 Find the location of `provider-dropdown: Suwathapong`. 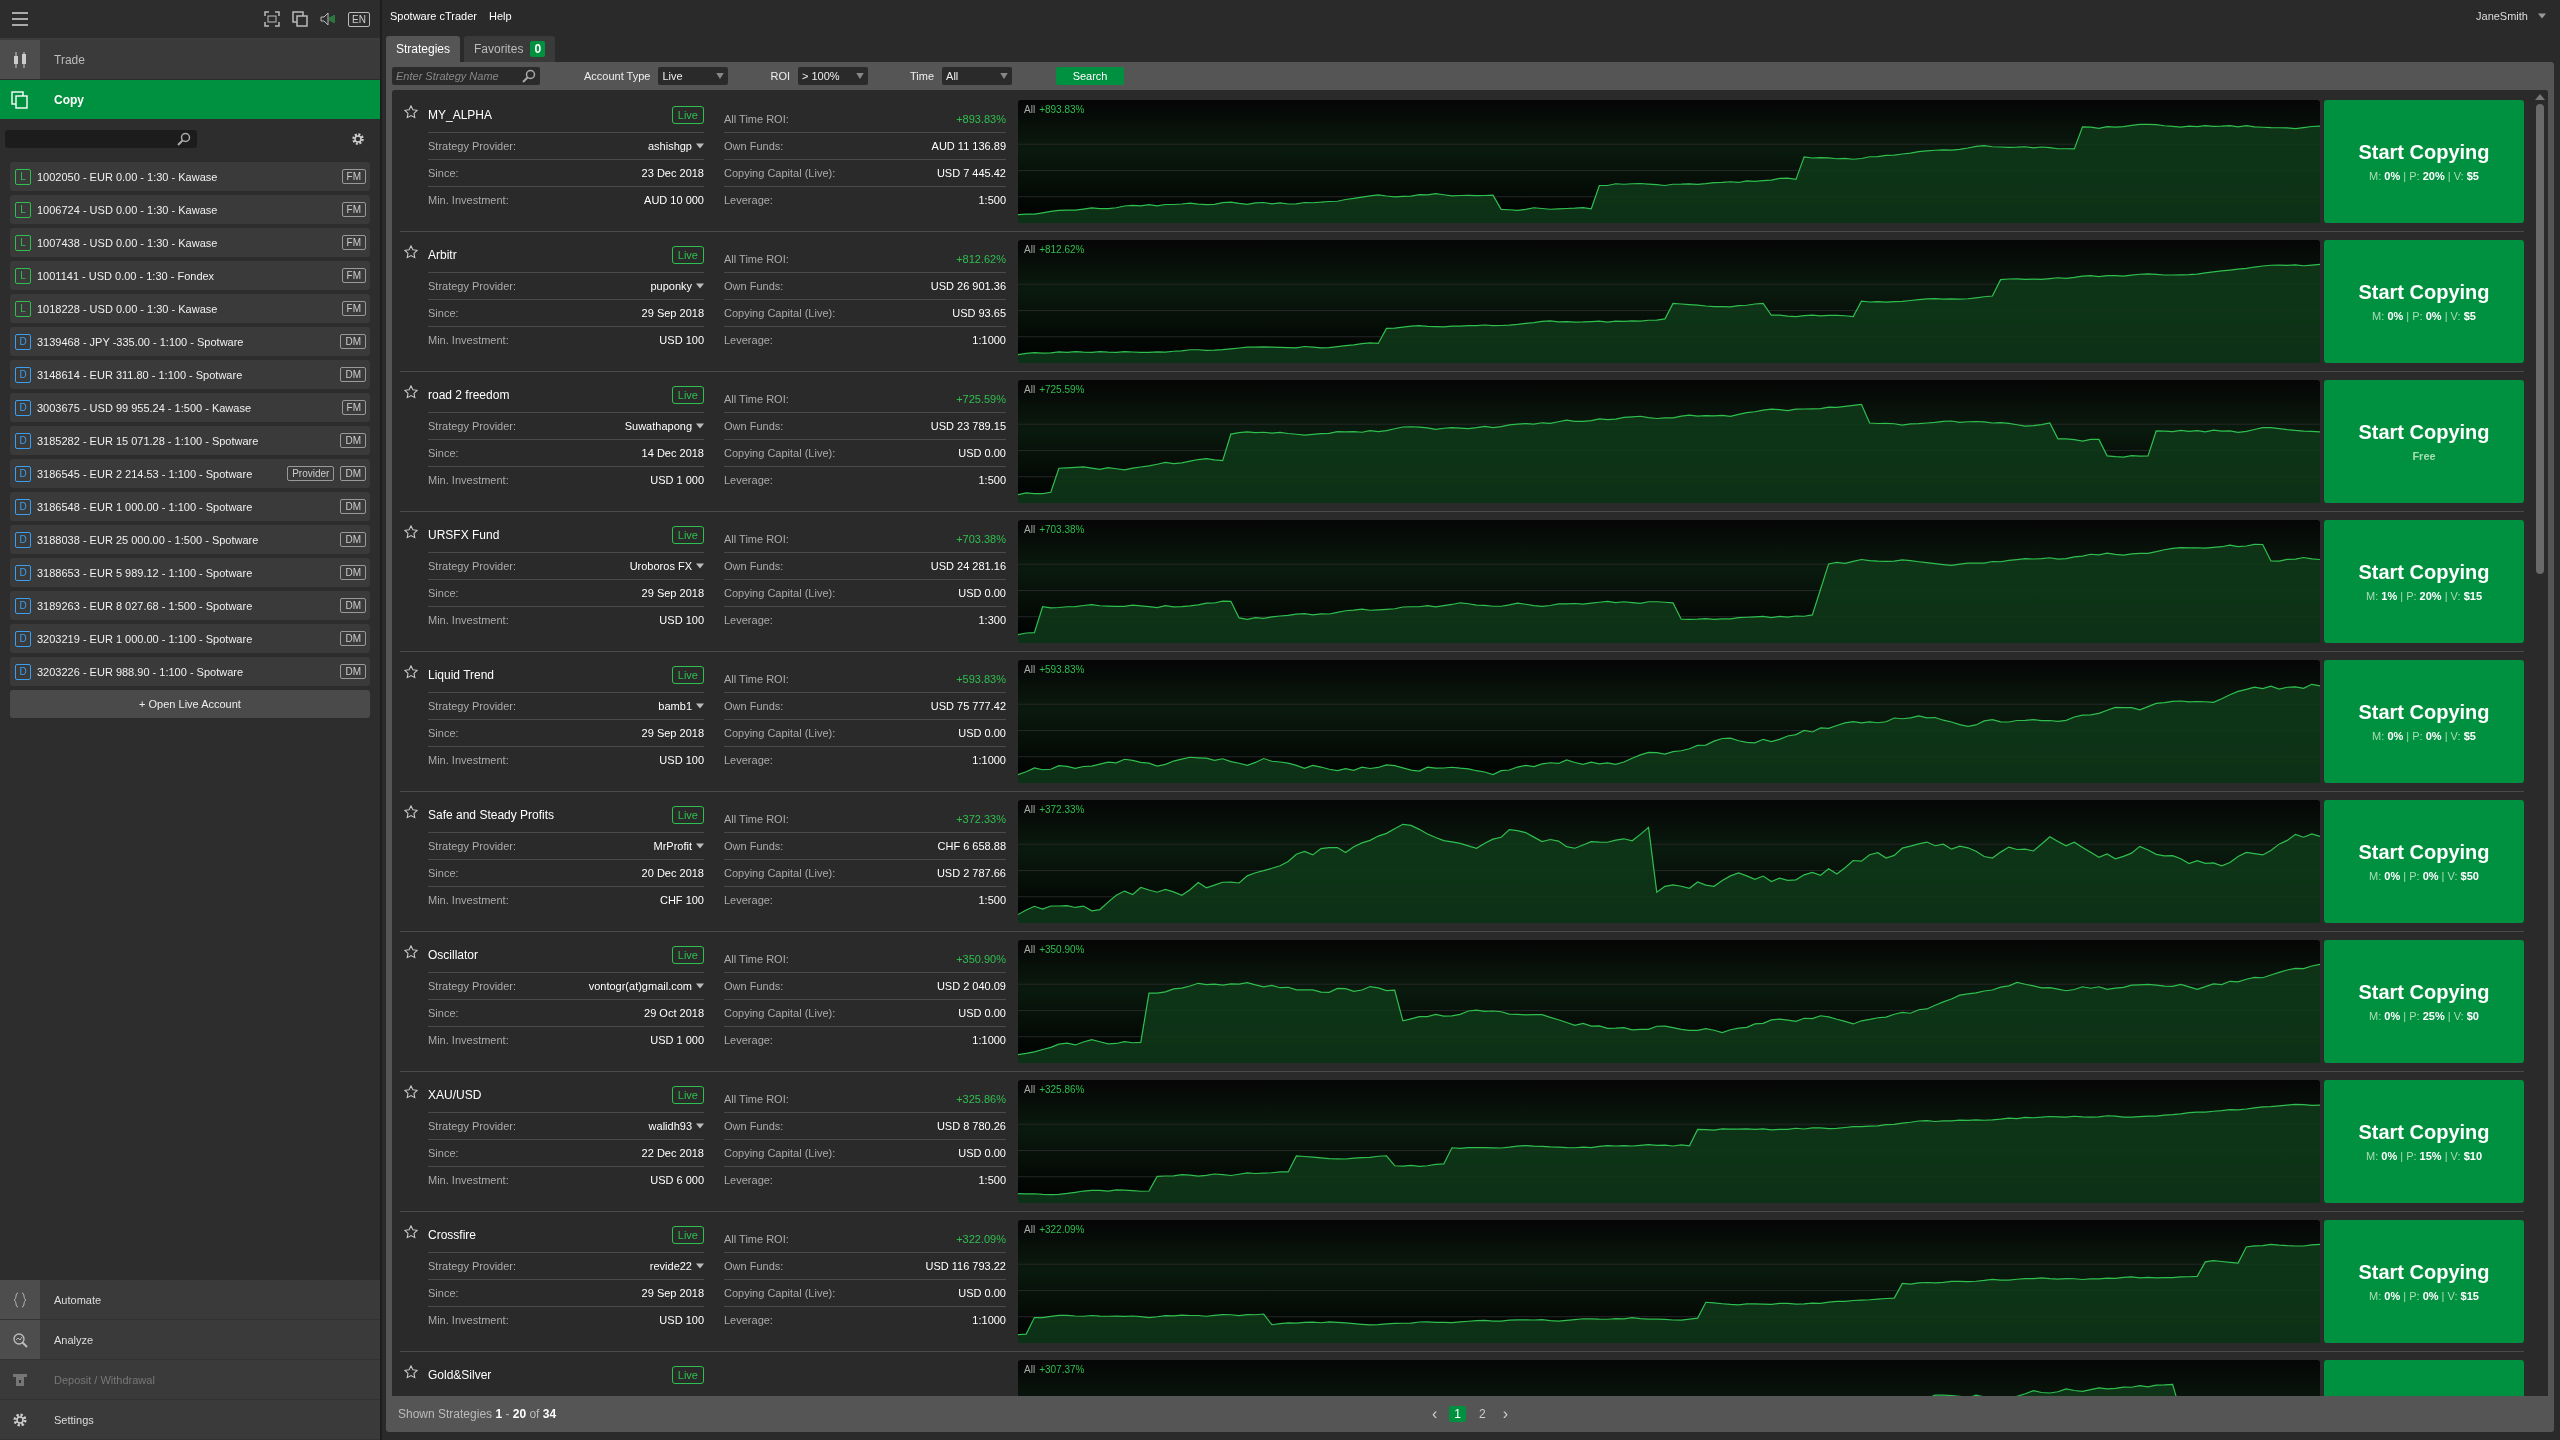

provider-dropdown: Suwathapong is located at coordinates (664, 426).